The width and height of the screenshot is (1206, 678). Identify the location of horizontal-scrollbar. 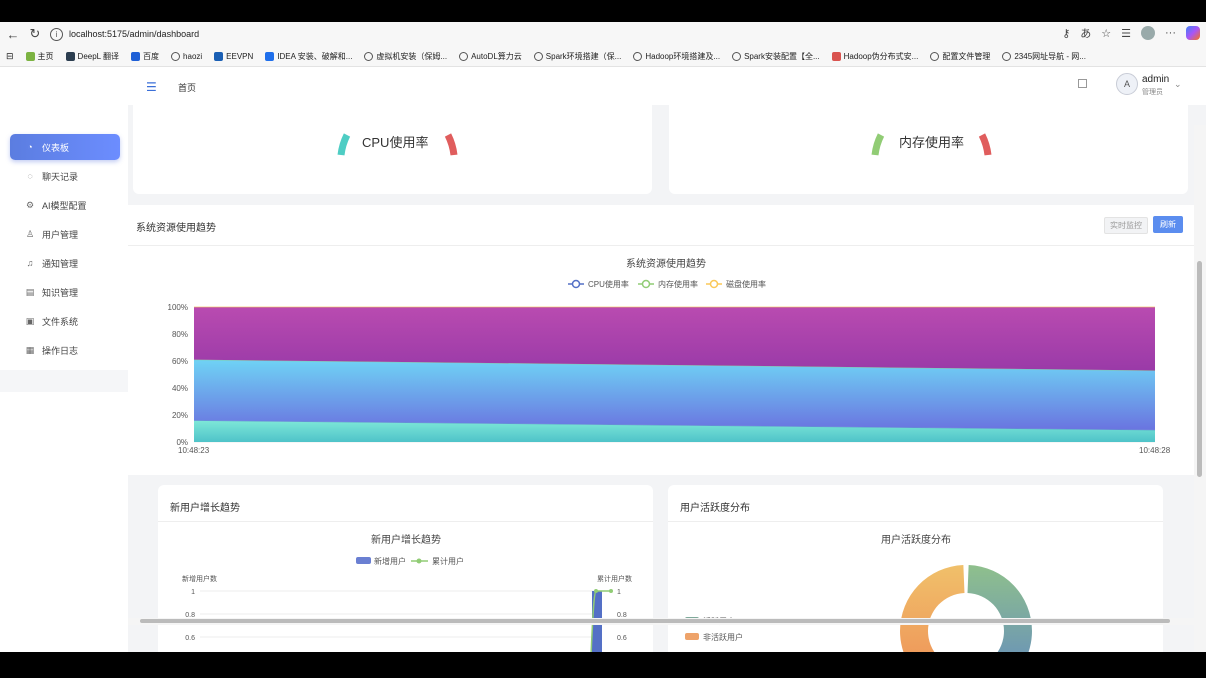
(661, 621).